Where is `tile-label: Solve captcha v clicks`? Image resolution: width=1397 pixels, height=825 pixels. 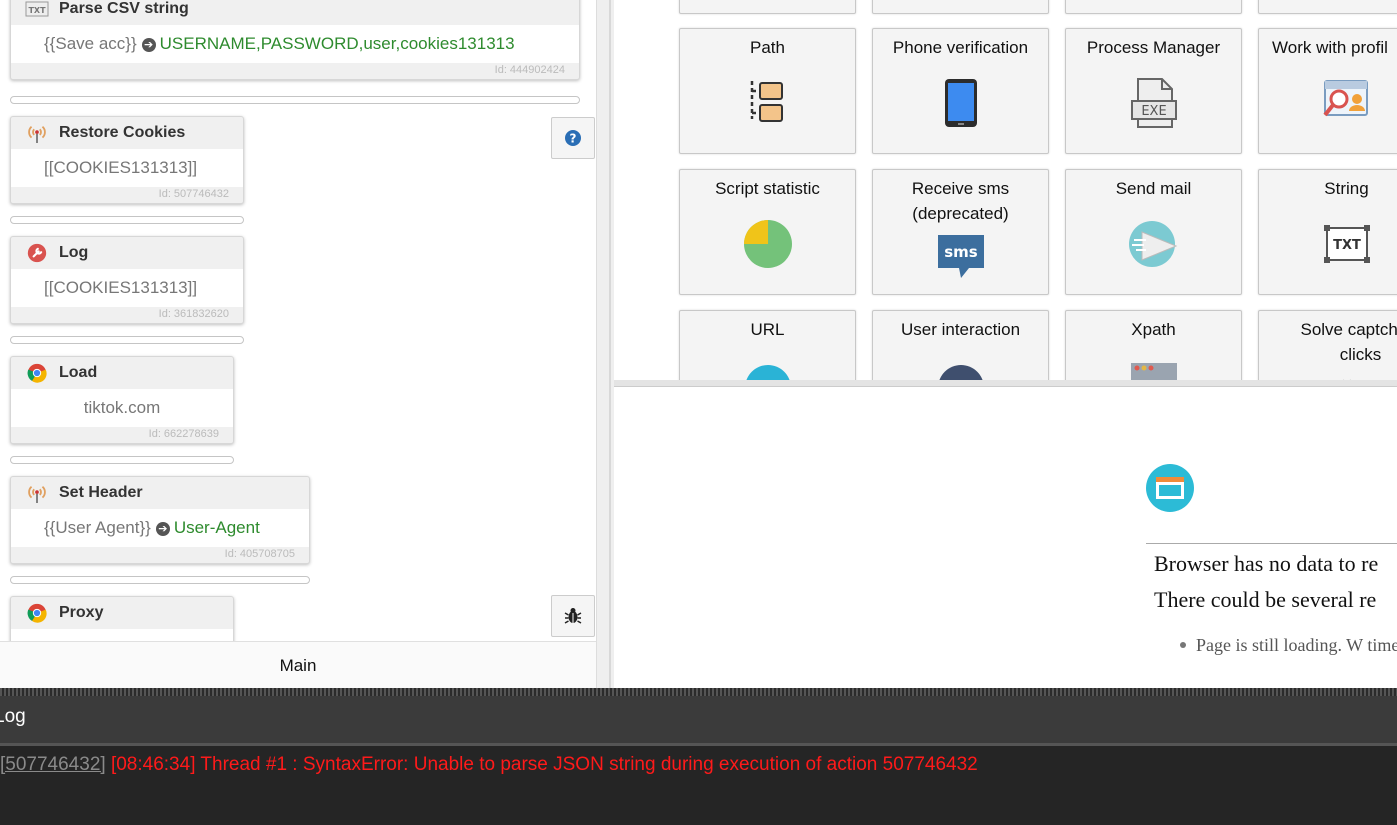
tile-label: Solve captcha v clicks is located at coordinates (1348, 342).